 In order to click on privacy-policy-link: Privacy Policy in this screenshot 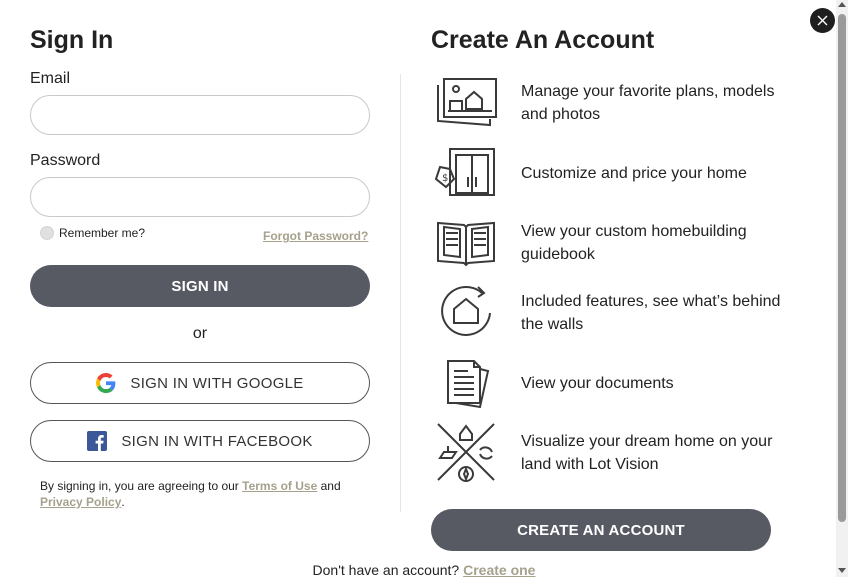, I will do `click(80, 502)`.